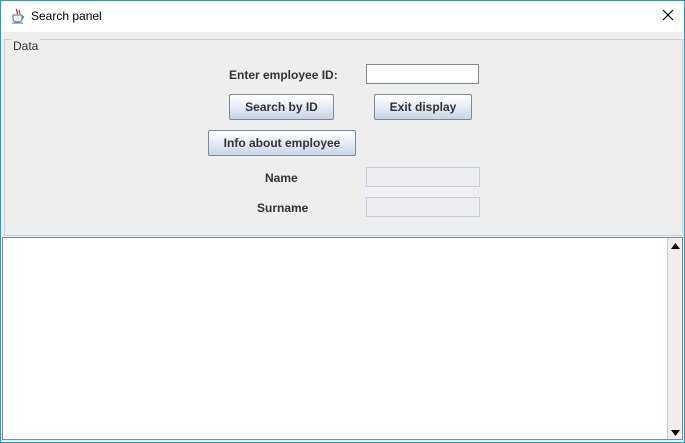 This screenshot has height=443, width=685. I want to click on scroll-up-arrow-icon, so click(675, 245).